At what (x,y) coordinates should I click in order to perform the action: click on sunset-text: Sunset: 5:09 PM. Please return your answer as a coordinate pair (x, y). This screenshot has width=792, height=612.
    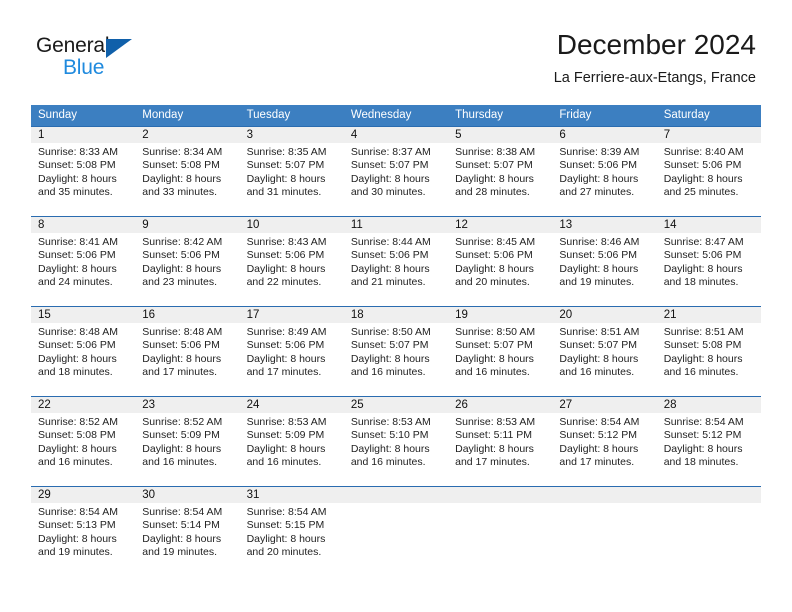
    Looking at the image, I should click on (181, 435).